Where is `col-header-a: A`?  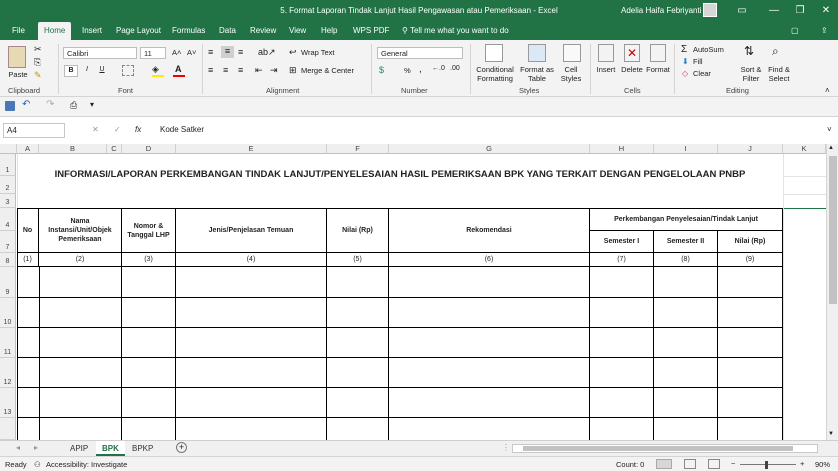 col-header-a: A is located at coordinates (28, 149).